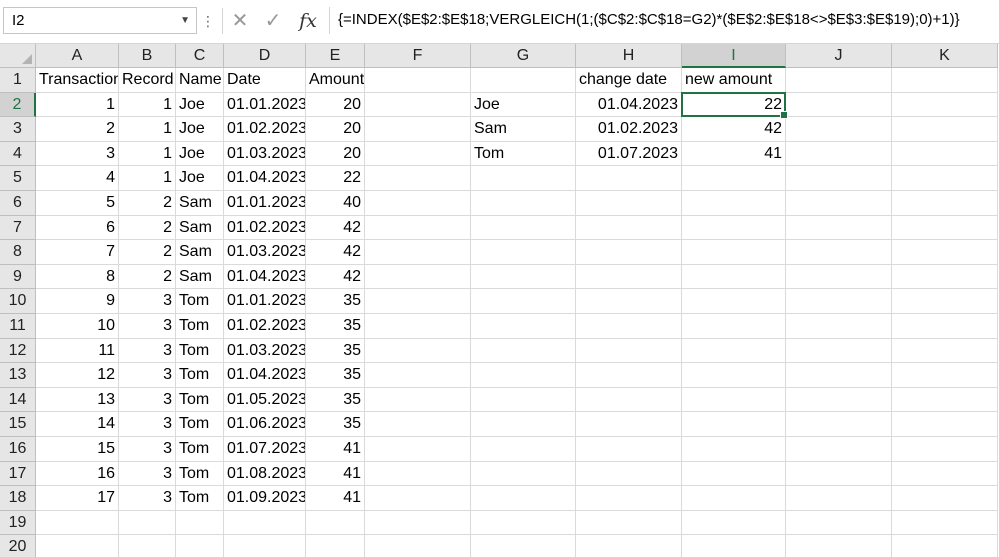 Image resolution: width=999 pixels, height=557 pixels. I want to click on cell-e9: 42, so click(335, 277).